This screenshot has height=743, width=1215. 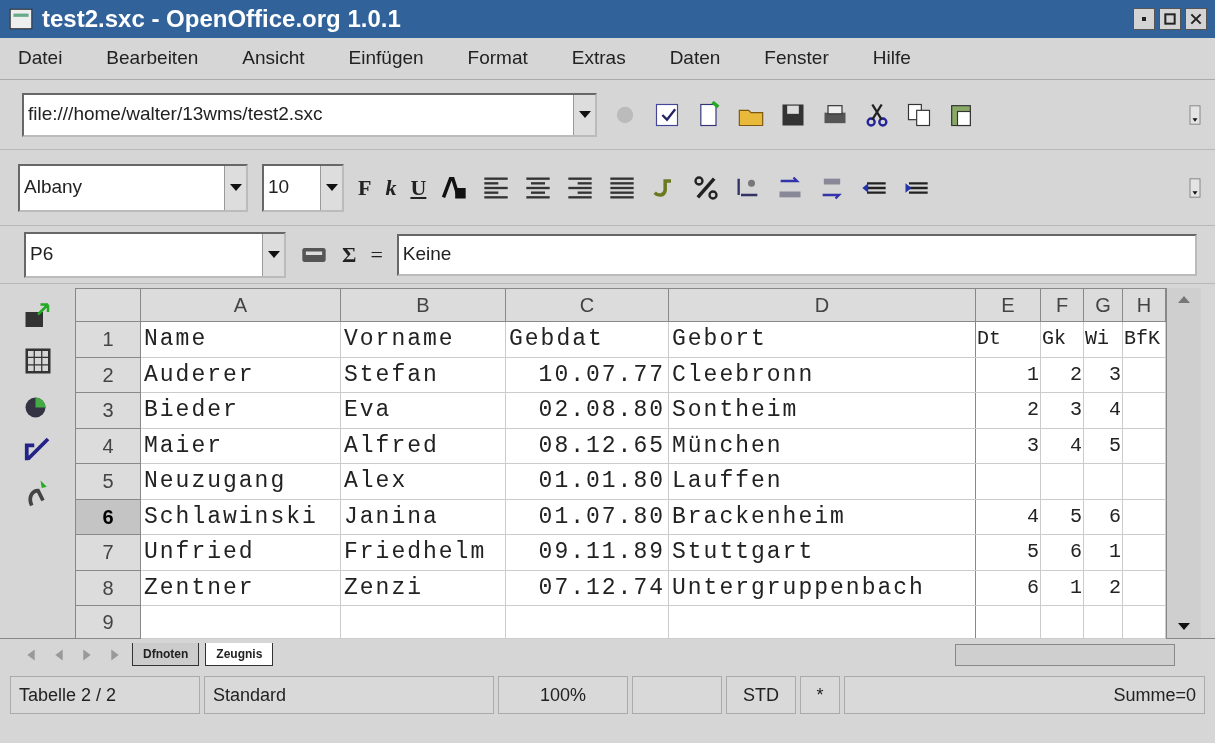 I want to click on table-cell: Stuttgart, so click(x=822, y=552).